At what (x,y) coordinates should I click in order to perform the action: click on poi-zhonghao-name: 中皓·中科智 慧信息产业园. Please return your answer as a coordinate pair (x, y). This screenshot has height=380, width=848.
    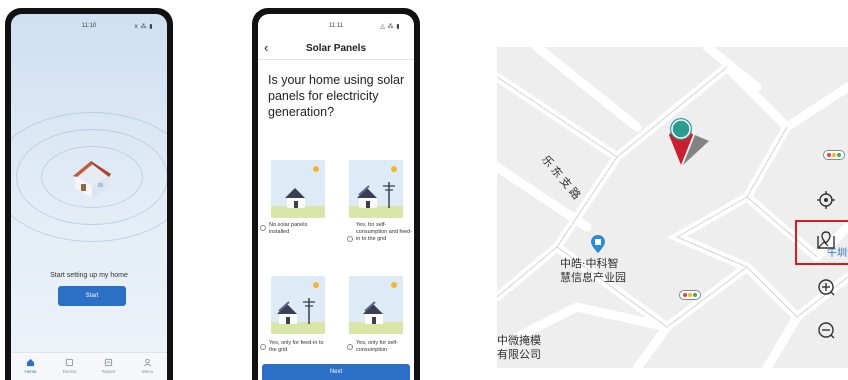
    Looking at the image, I should click on (593, 271).